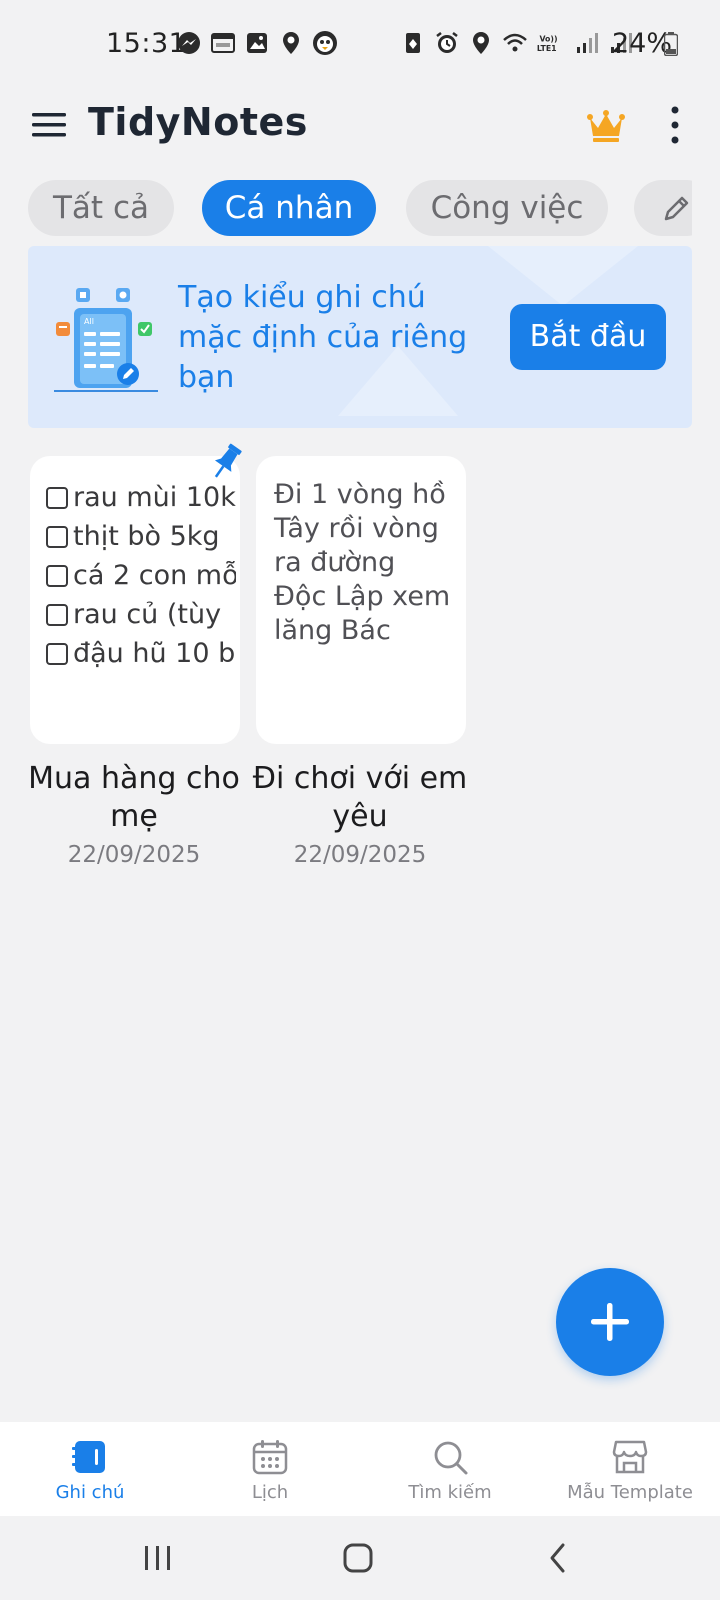  Describe the element at coordinates (141, 653) in the screenshot. I see `checklist-item: đậu hũ 10 b` at that location.